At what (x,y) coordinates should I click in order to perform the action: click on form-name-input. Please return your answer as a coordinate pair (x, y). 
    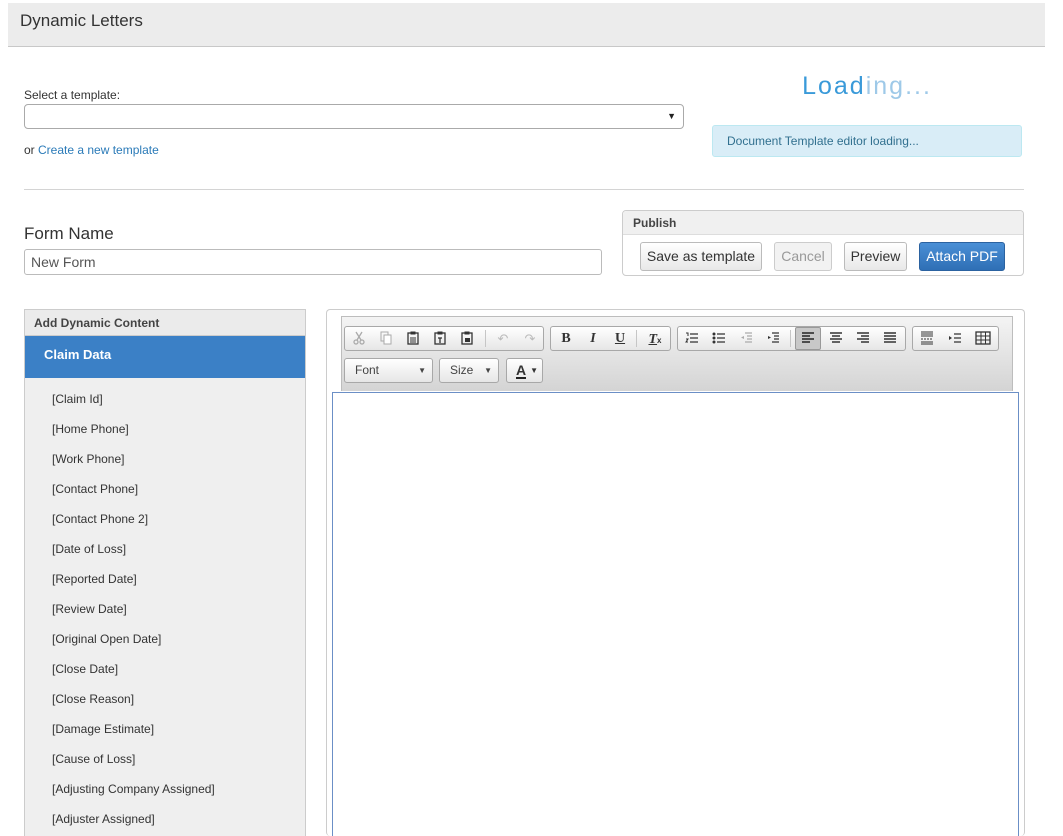
    Looking at the image, I should click on (313, 262).